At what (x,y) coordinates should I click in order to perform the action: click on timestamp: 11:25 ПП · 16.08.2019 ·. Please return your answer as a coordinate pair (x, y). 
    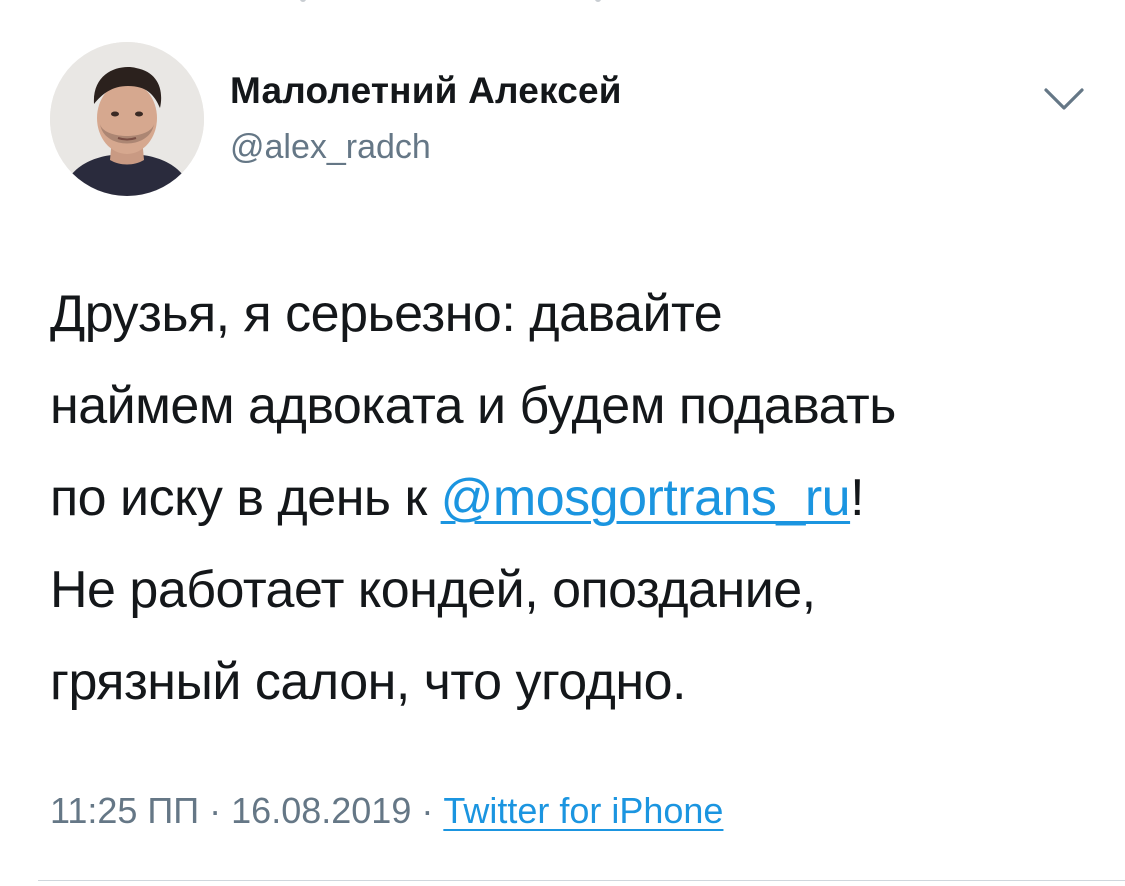
    Looking at the image, I should click on (247, 810).